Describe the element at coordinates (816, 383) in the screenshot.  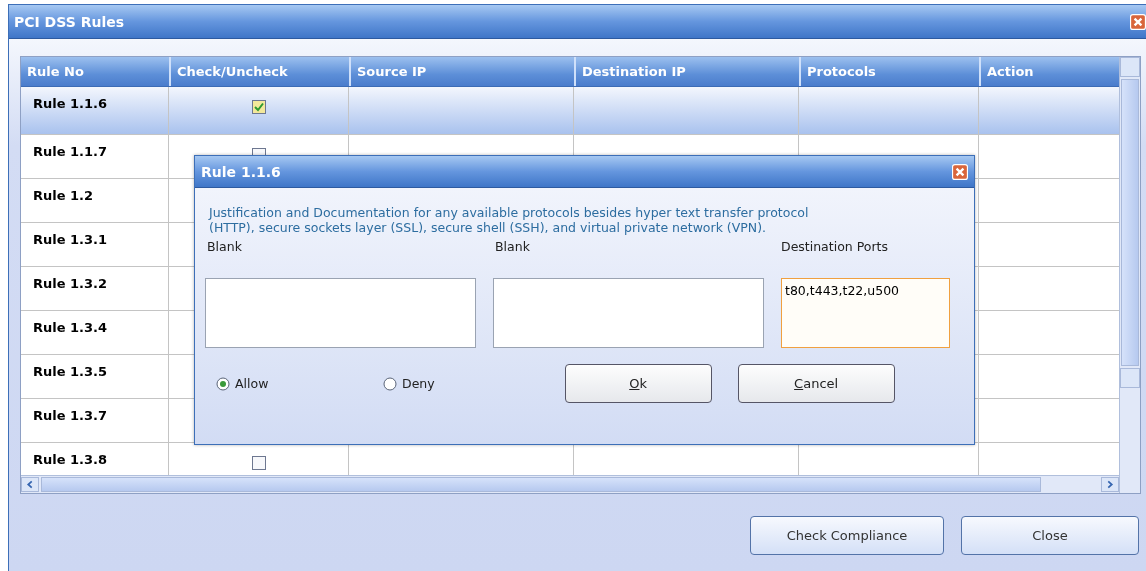
I see `dialog-button: Cancel` at that location.